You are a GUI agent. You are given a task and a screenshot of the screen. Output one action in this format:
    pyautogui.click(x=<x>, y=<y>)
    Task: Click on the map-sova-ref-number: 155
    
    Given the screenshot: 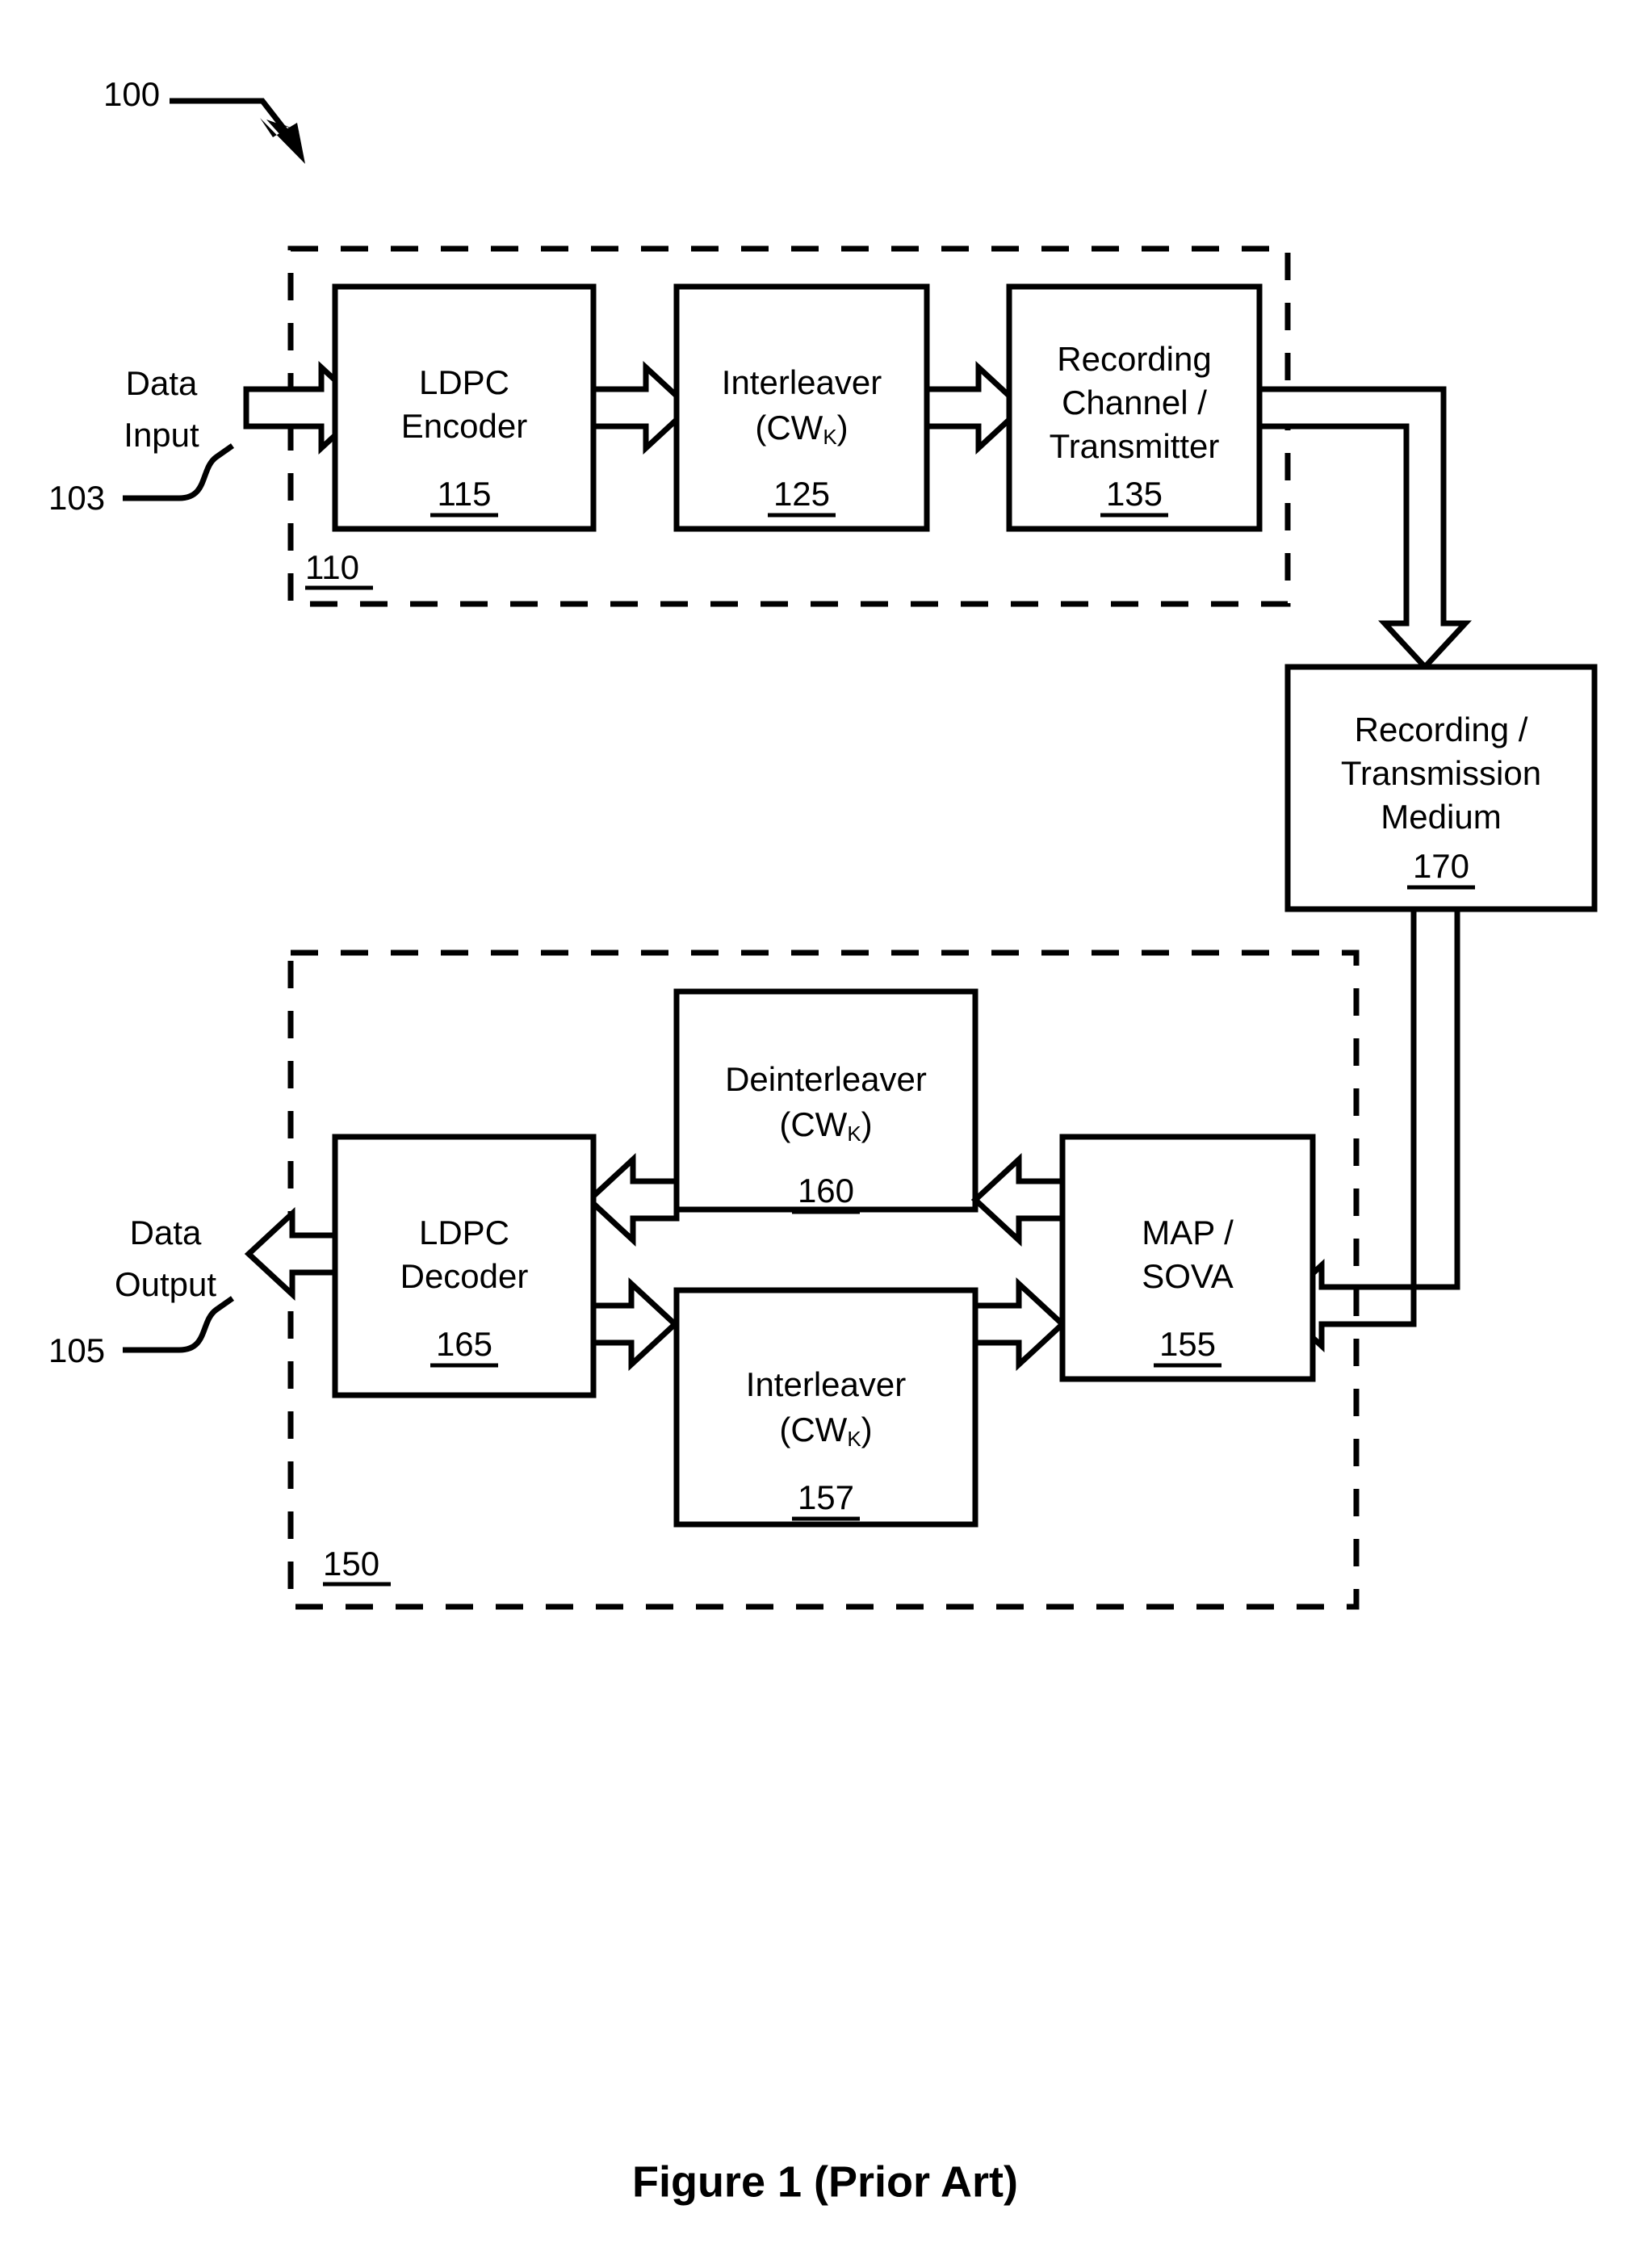 What is the action you would take?
    pyautogui.click(x=1188, y=1344)
    